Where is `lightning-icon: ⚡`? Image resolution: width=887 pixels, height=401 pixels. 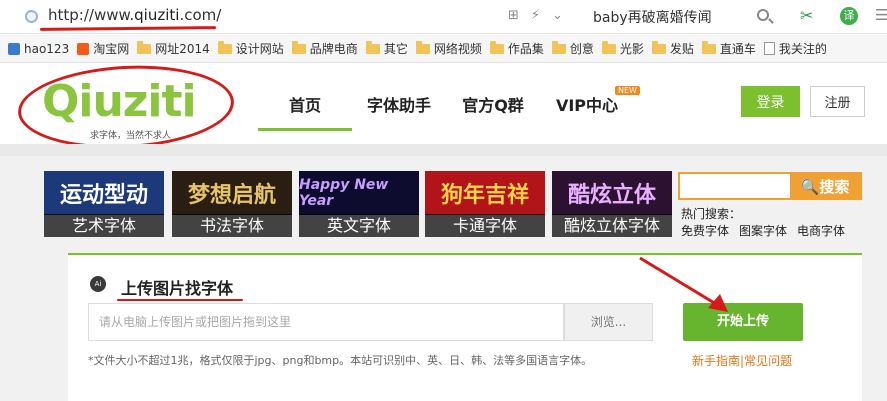 lightning-icon: ⚡ is located at coordinates (535, 15).